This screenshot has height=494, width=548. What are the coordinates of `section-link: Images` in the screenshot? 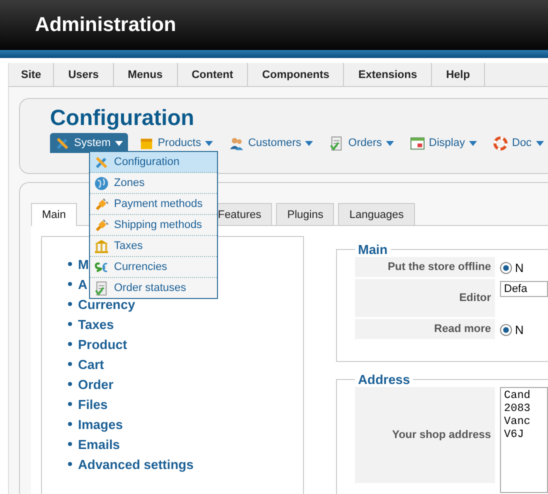 It's located at (100, 424).